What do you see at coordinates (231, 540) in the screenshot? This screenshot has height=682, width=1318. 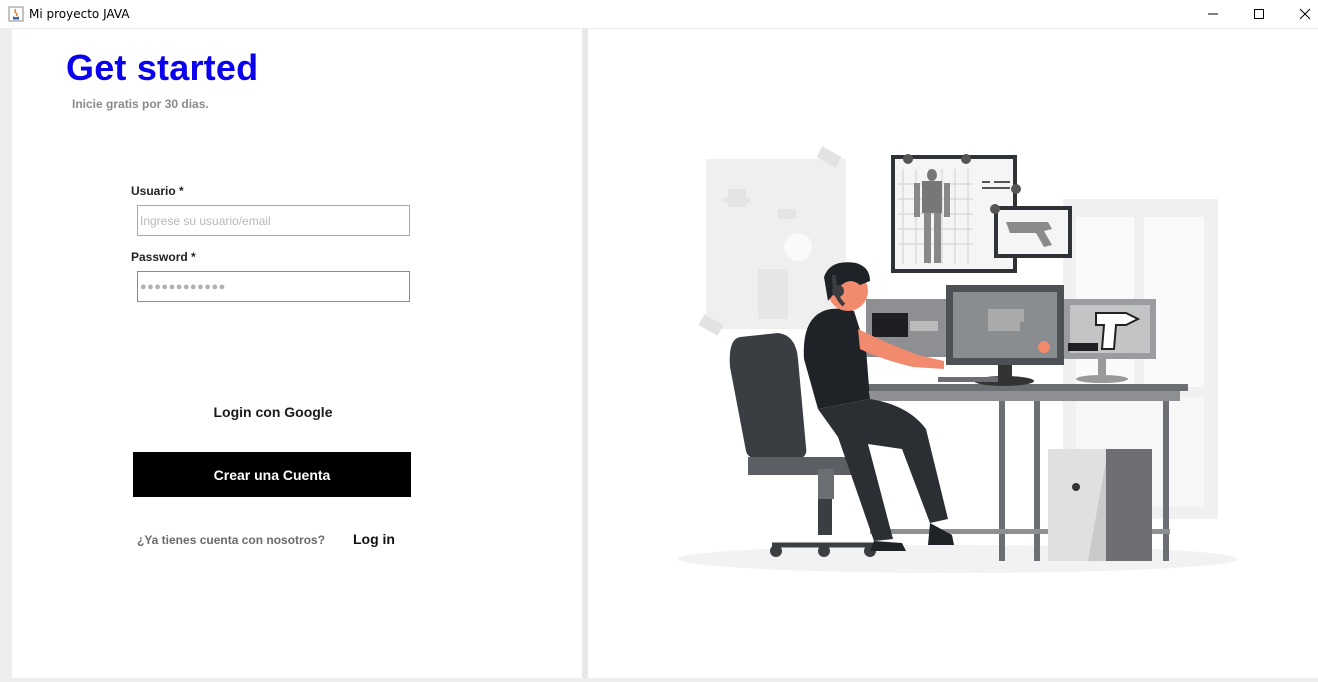 I see `have-account-text: ¿Ya tienes cuenta con nosotros?` at bounding box center [231, 540].